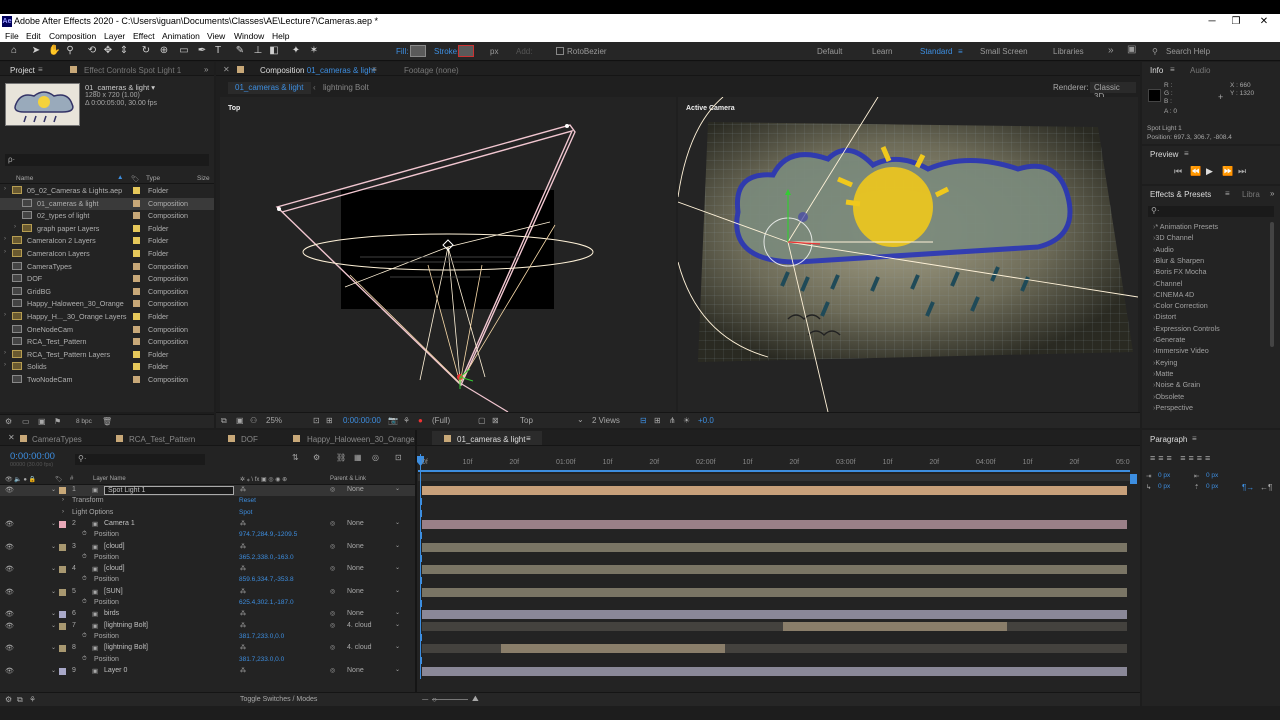 The height and width of the screenshot is (720, 1280). What do you see at coordinates (8, 421) in the screenshot?
I see `interpret-footage-icon: ⚙` at bounding box center [8, 421].